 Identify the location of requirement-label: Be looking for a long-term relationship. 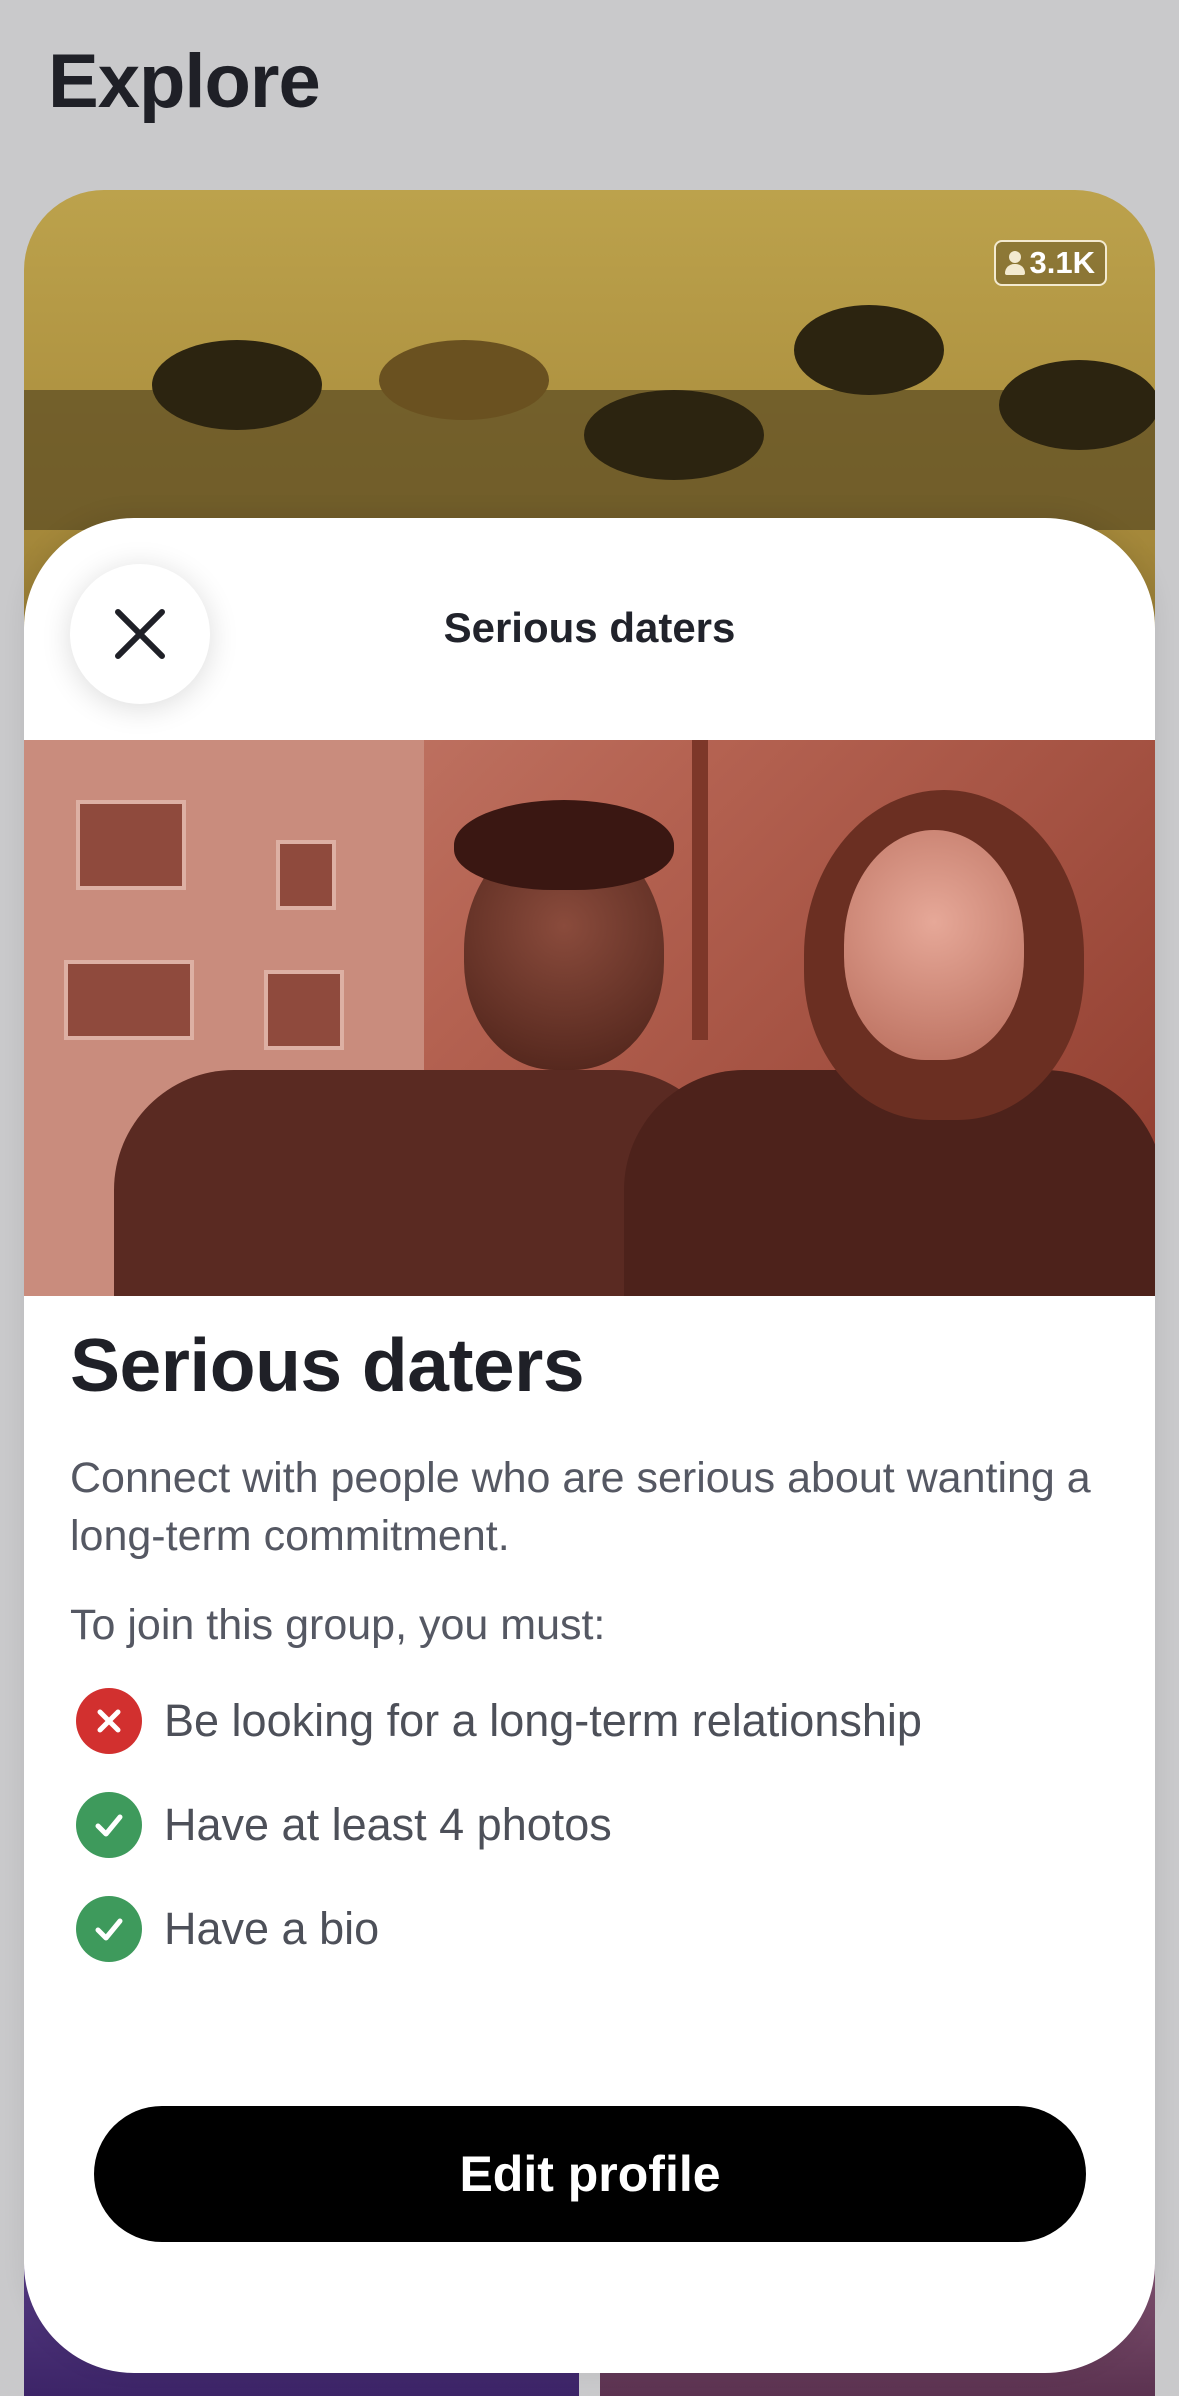
(543, 1720).